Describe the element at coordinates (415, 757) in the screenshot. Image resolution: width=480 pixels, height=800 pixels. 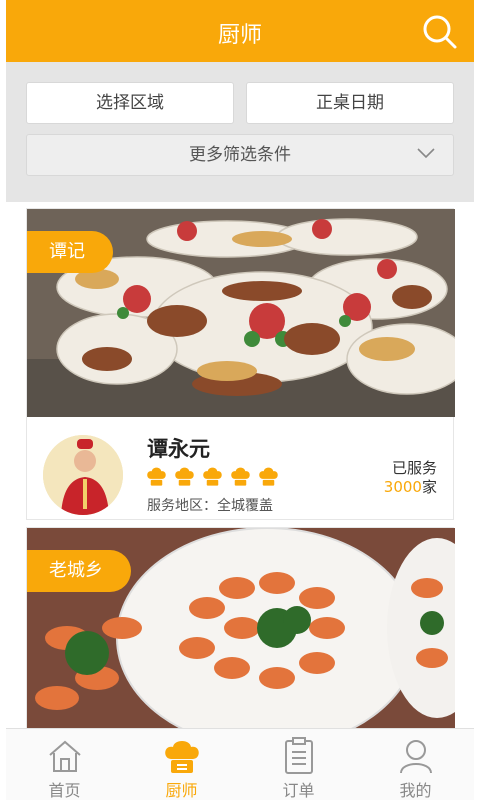
I see `user-icon` at that location.